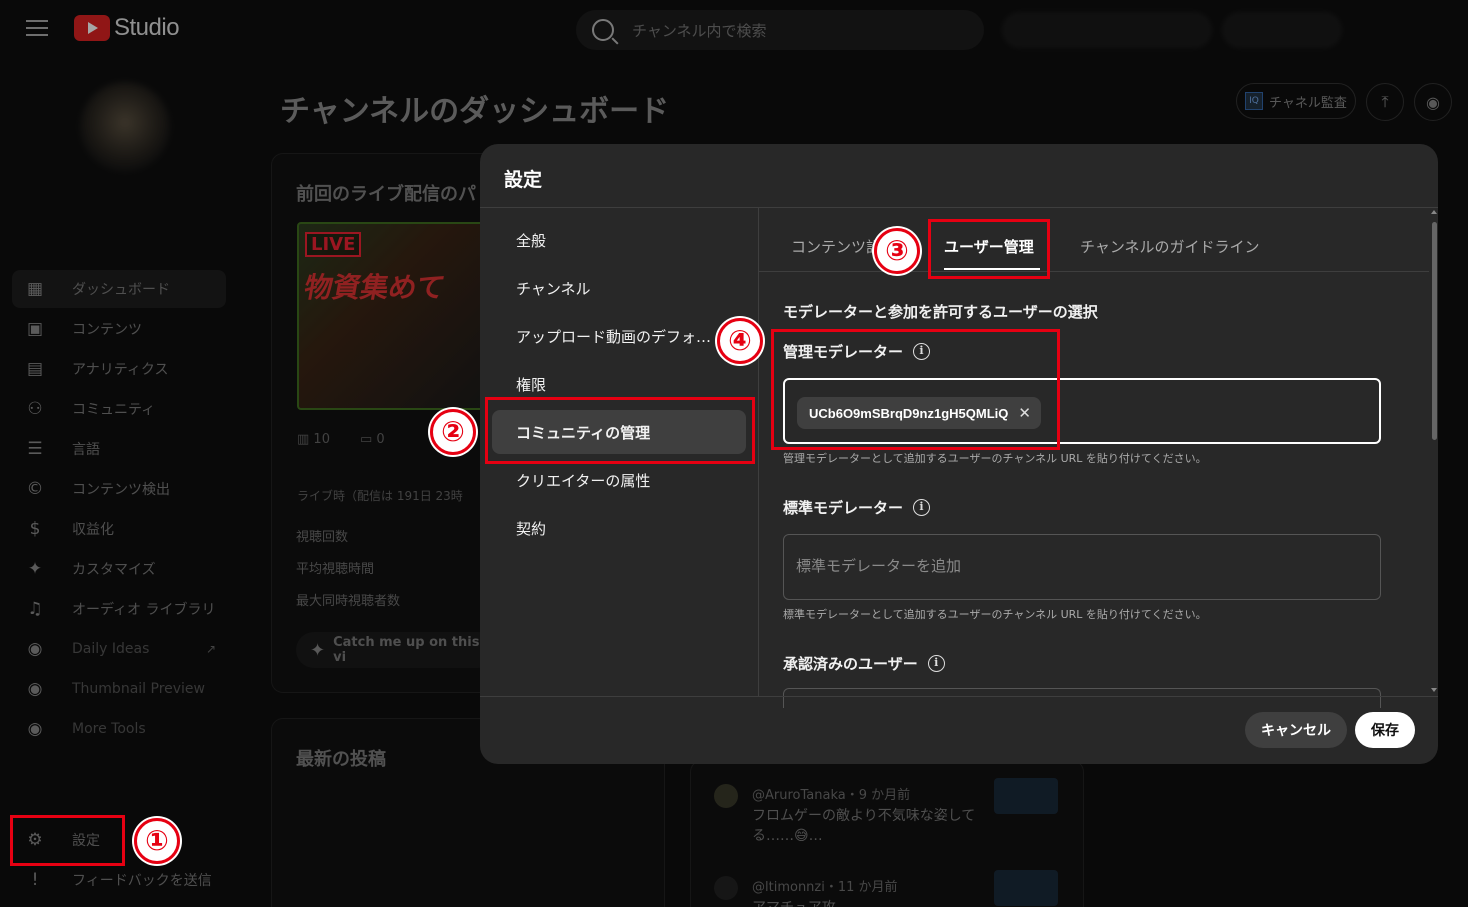 This screenshot has width=1468, height=907. I want to click on annotation-box-managing-moderators, so click(915, 389).